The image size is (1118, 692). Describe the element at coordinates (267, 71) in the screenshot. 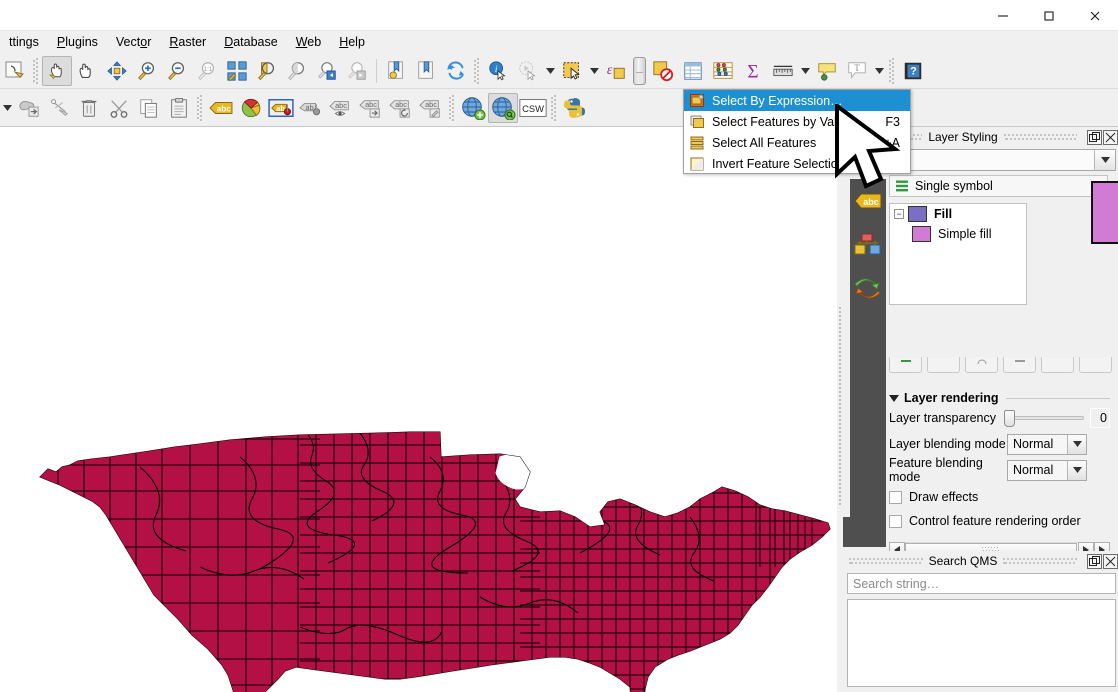

I see `zoom-to-selection-icon` at that location.